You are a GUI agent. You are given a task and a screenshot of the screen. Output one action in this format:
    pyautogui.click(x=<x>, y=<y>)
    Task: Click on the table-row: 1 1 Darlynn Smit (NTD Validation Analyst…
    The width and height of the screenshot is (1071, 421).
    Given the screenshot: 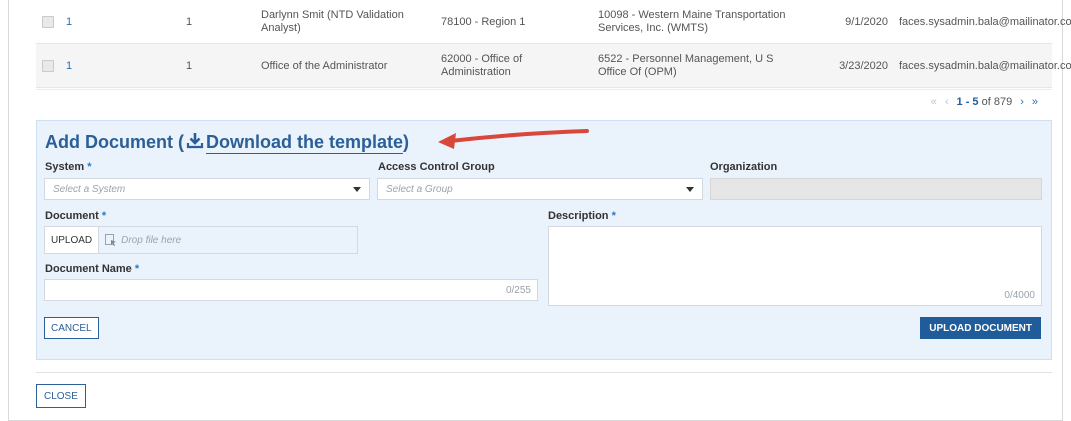 What is the action you would take?
    pyautogui.click(x=553, y=22)
    